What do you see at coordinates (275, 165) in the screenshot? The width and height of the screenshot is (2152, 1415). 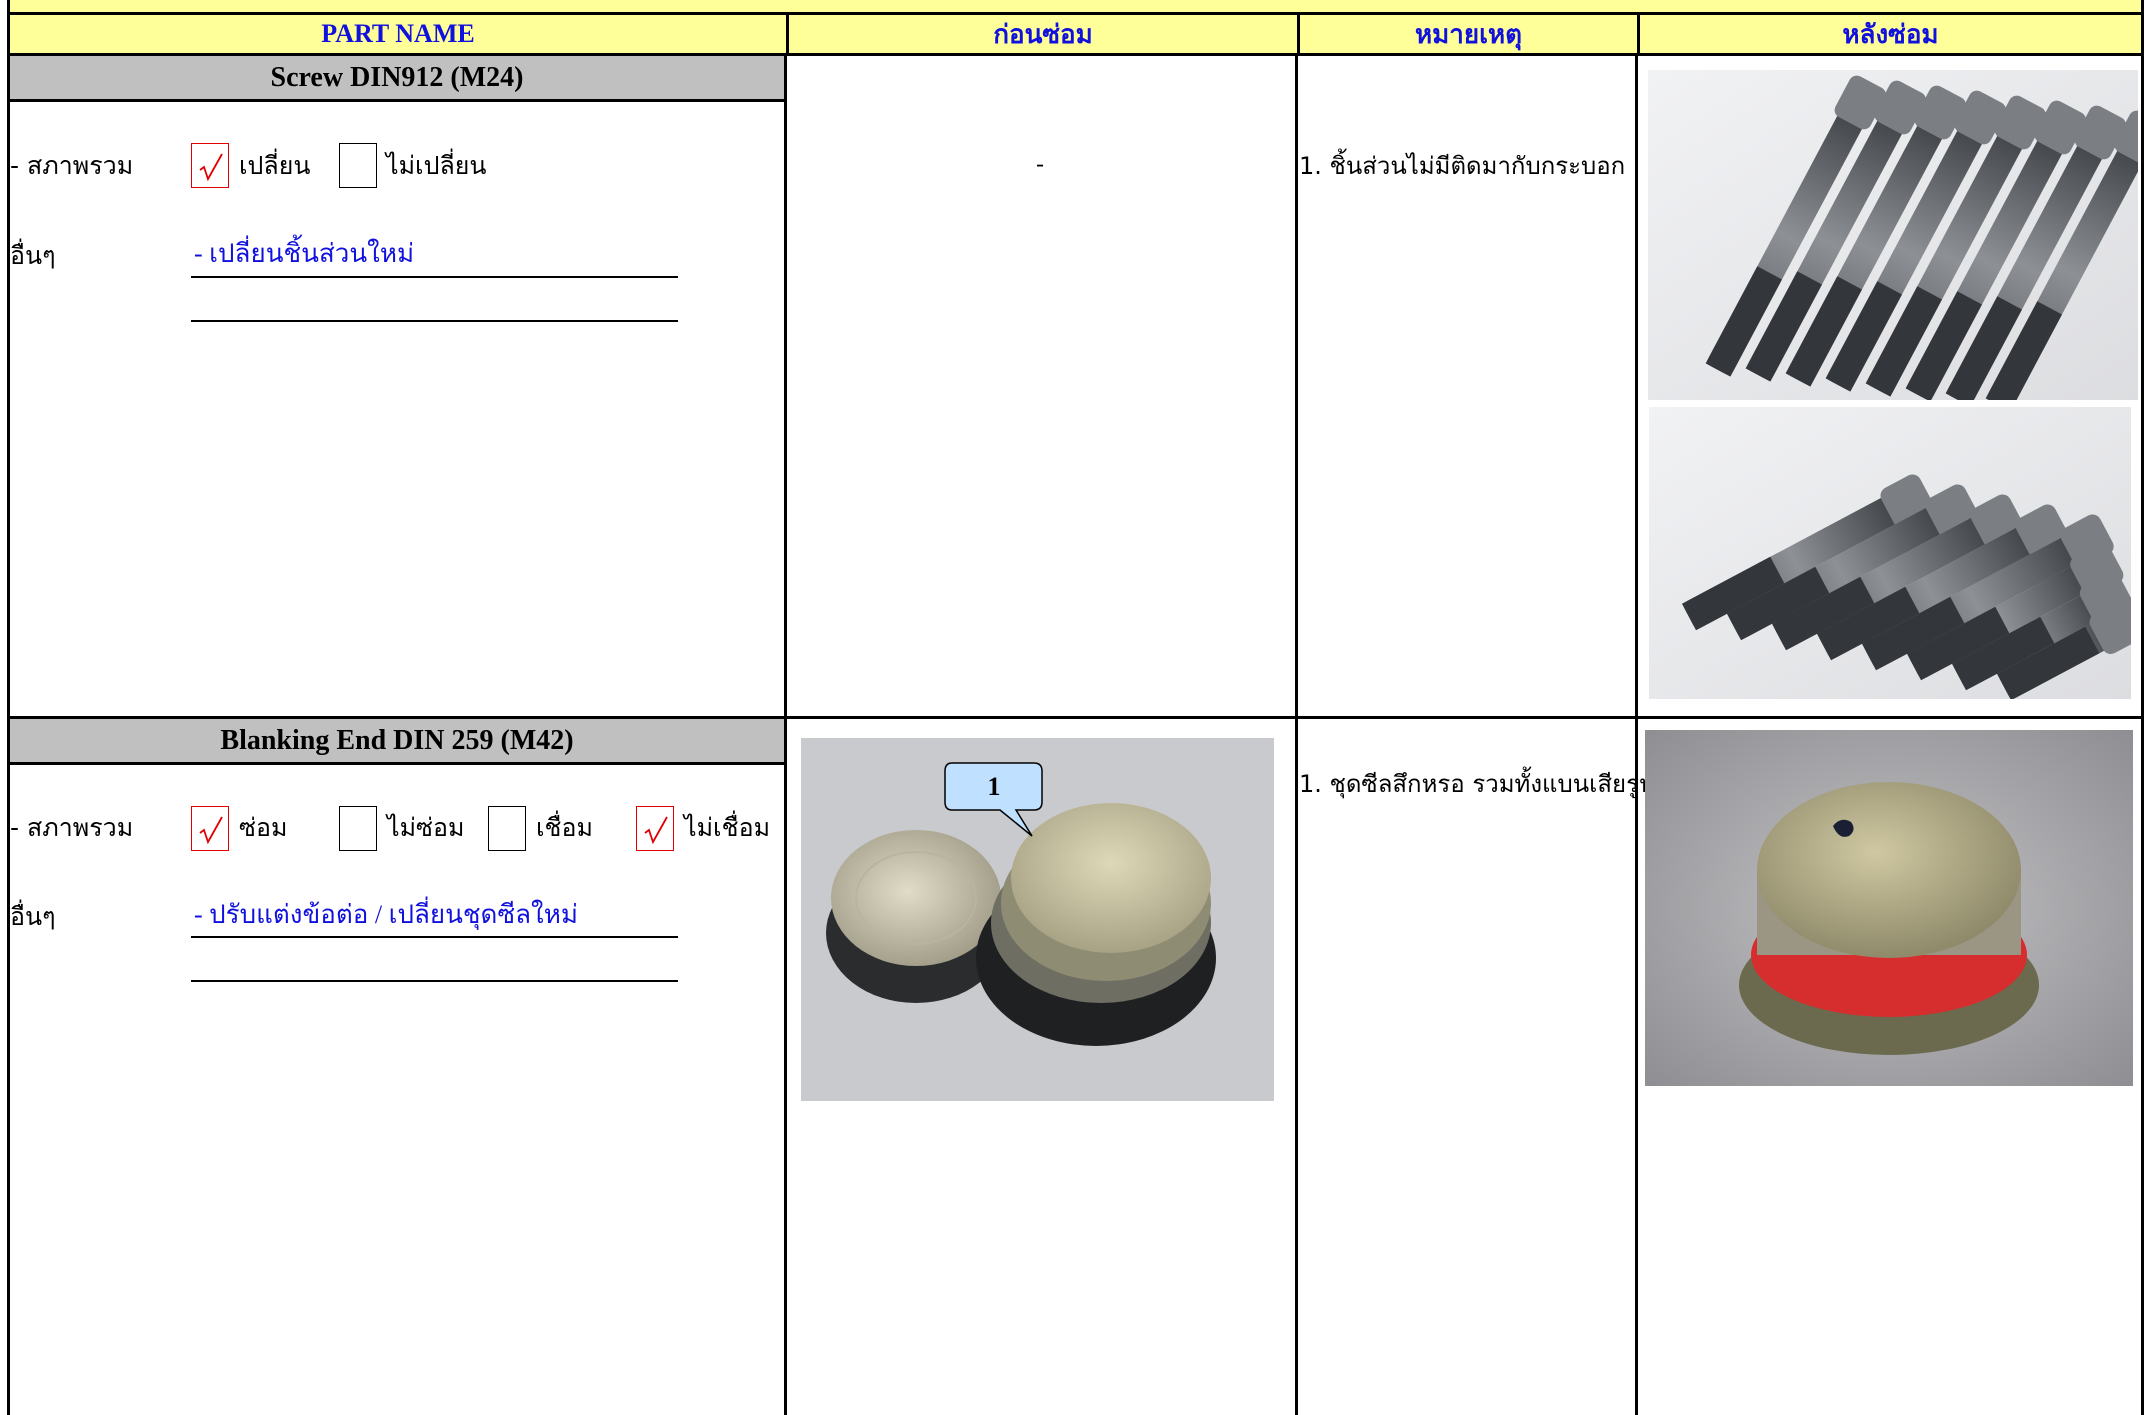 I see `option-label: เปลี่ยน` at bounding box center [275, 165].